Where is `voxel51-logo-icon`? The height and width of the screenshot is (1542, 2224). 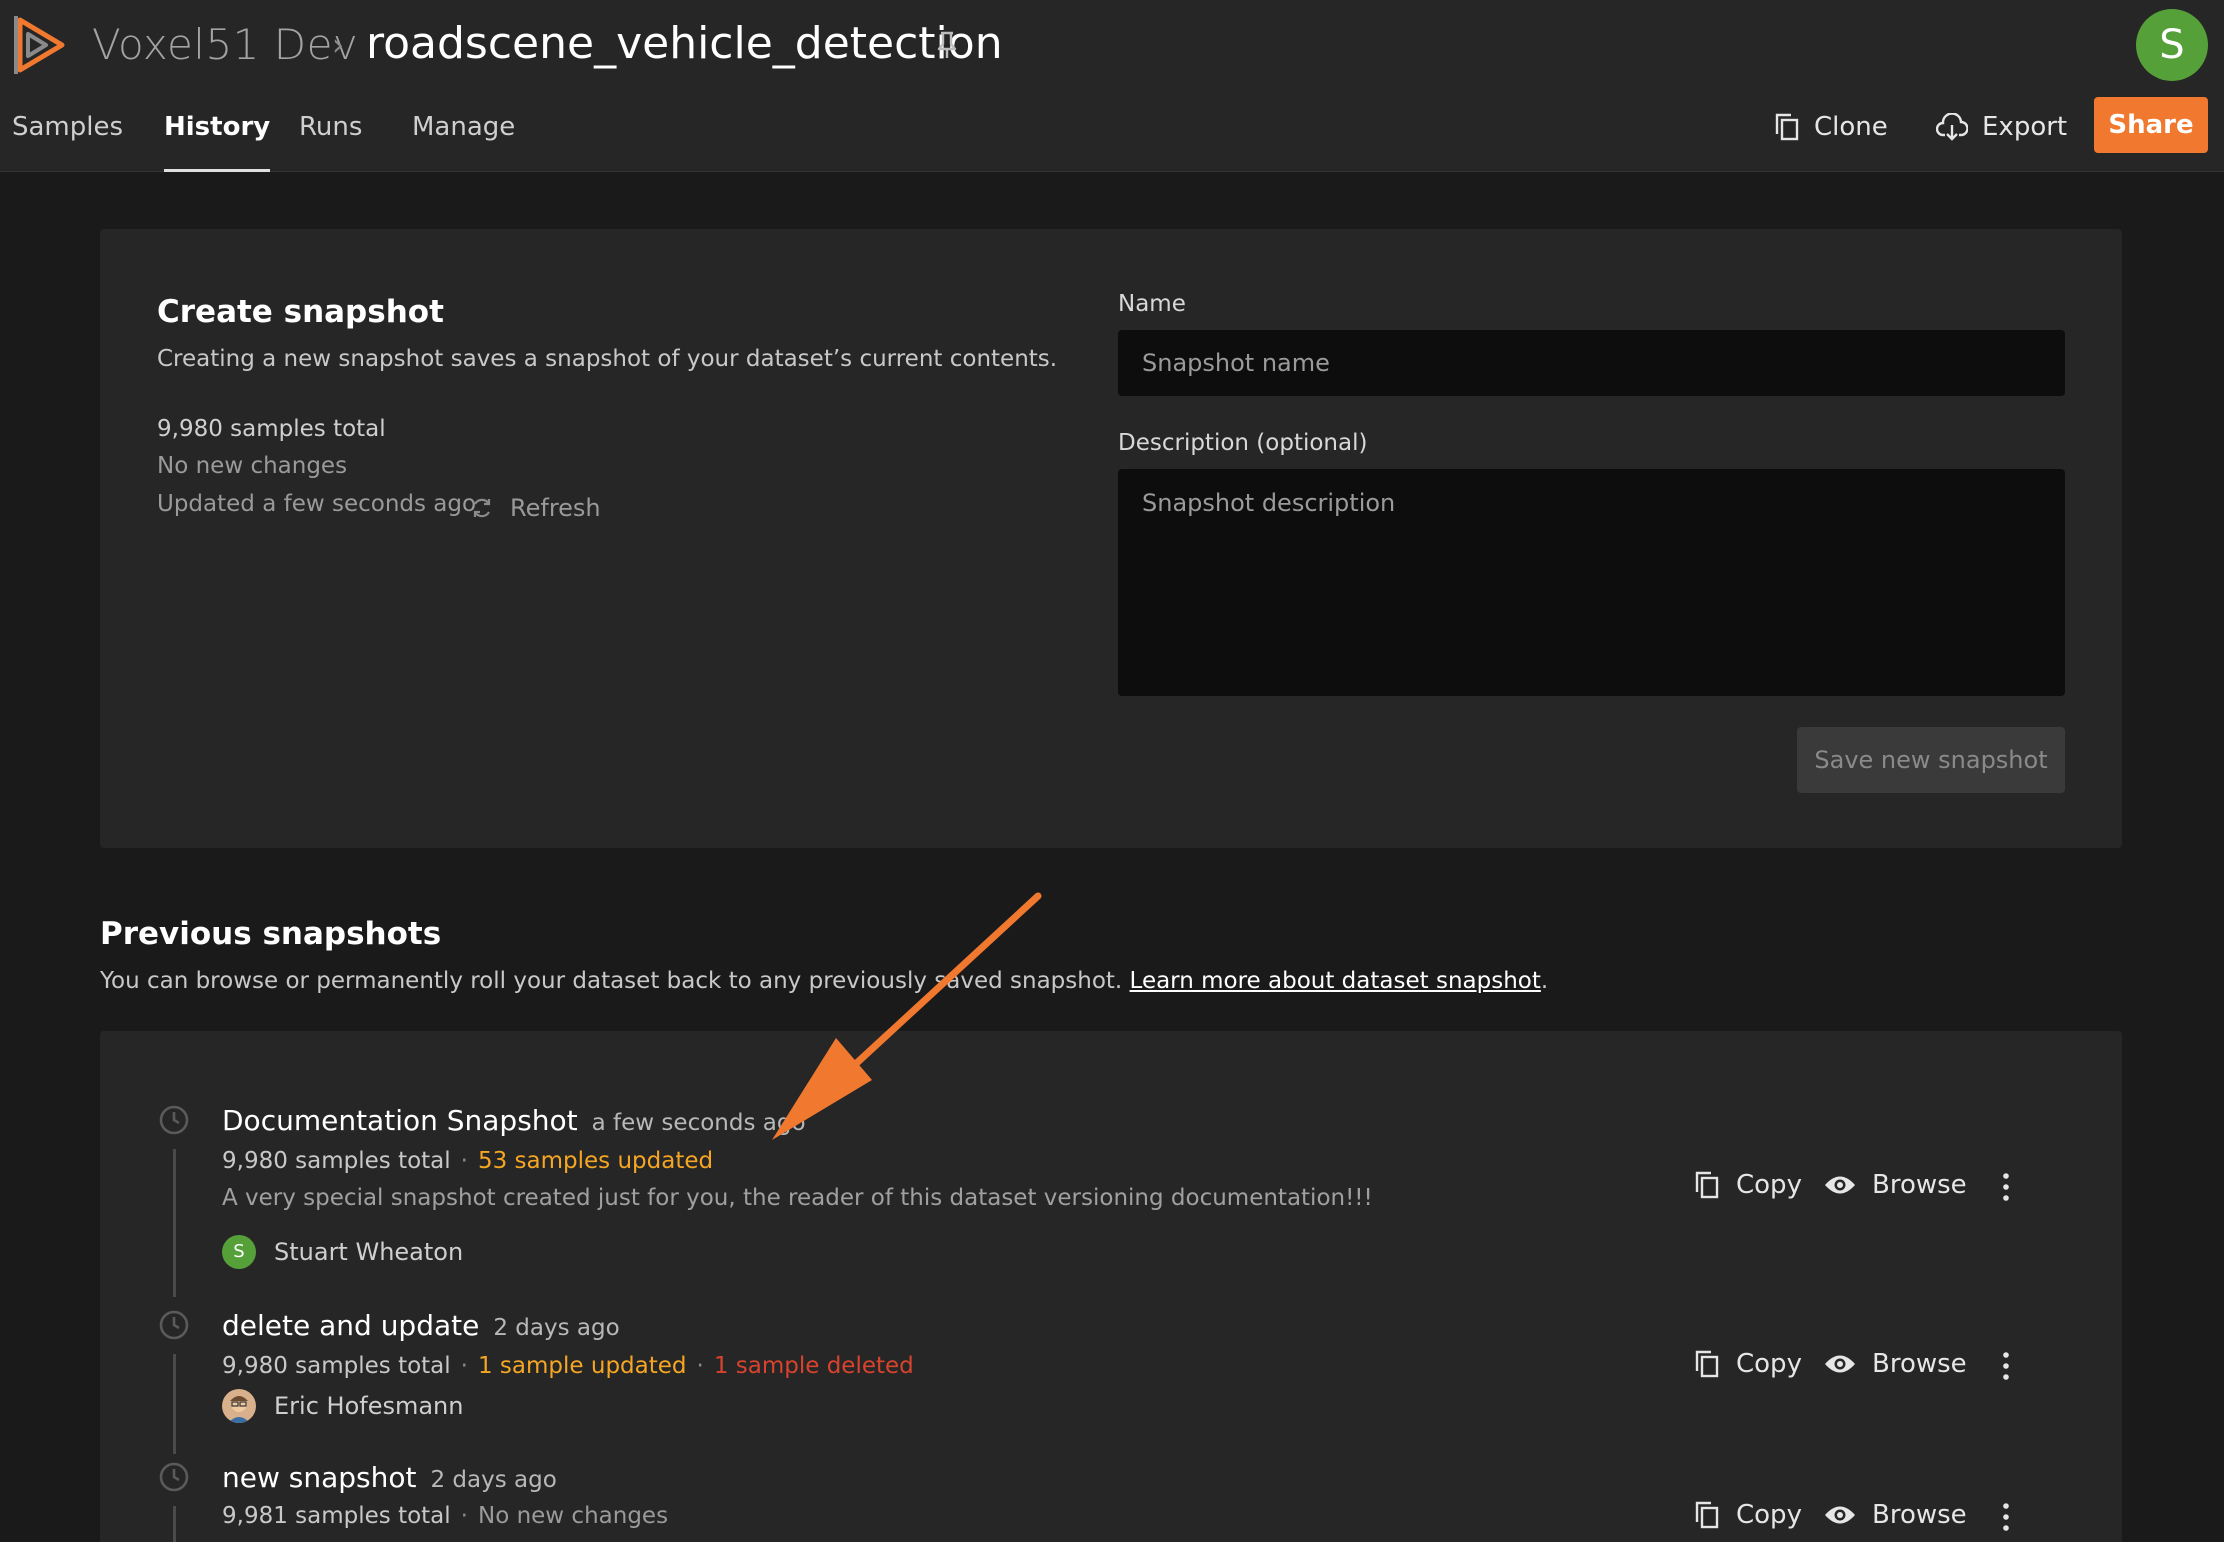
voxel51-logo-icon is located at coordinates (41, 45).